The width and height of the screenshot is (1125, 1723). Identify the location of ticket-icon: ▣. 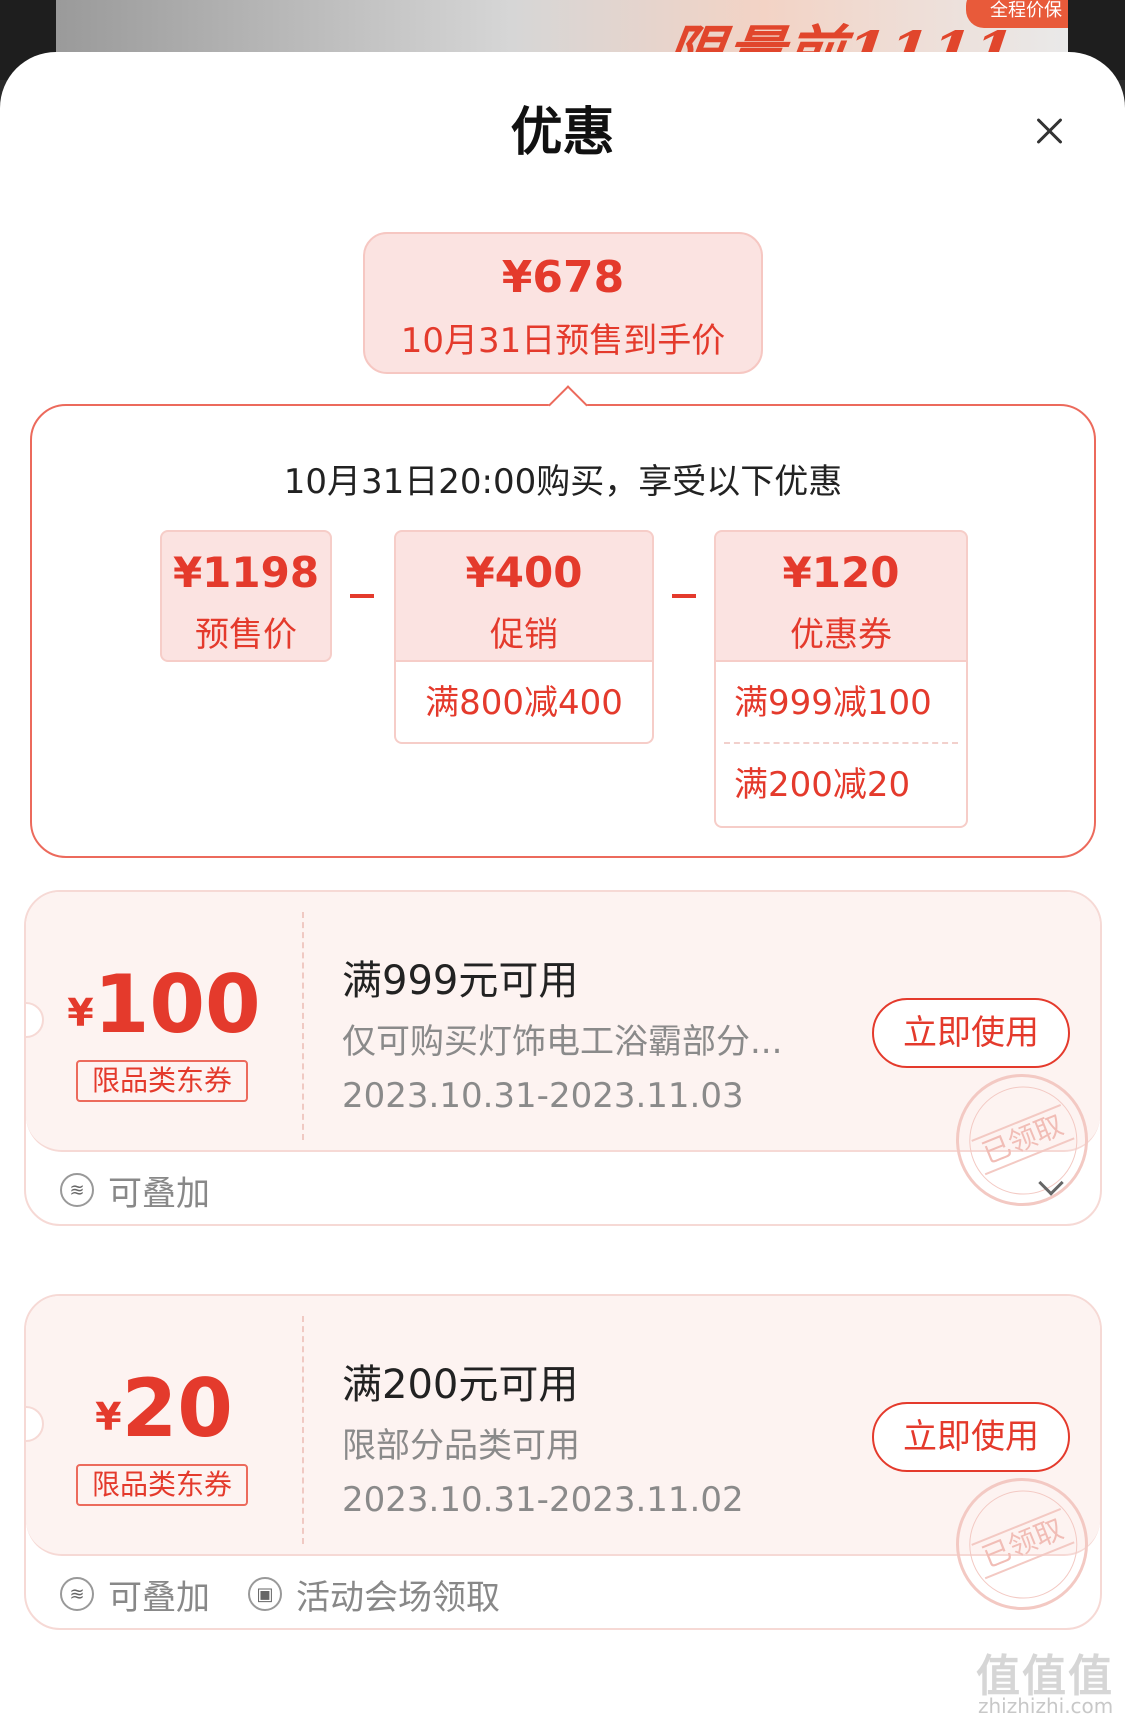
(265, 1594).